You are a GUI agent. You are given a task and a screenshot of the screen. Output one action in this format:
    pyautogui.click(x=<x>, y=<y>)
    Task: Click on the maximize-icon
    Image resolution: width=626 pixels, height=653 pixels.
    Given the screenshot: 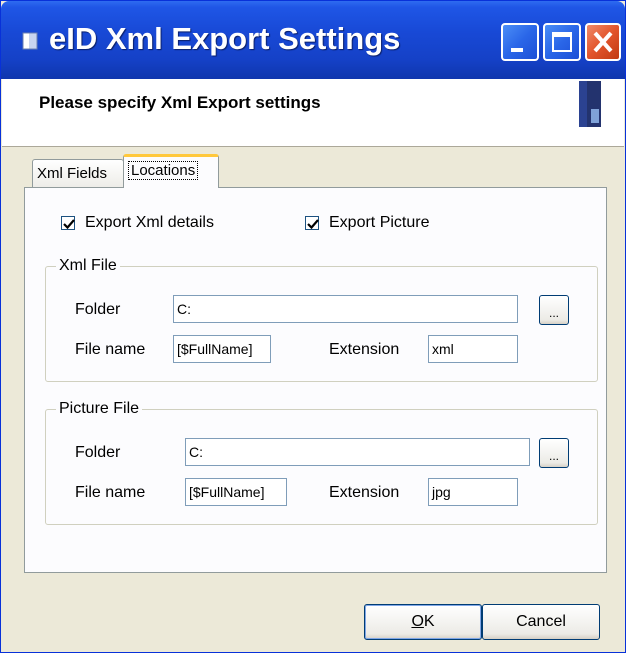 What is the action you would take?
    pyautogui.click(x=562, y=42)
    